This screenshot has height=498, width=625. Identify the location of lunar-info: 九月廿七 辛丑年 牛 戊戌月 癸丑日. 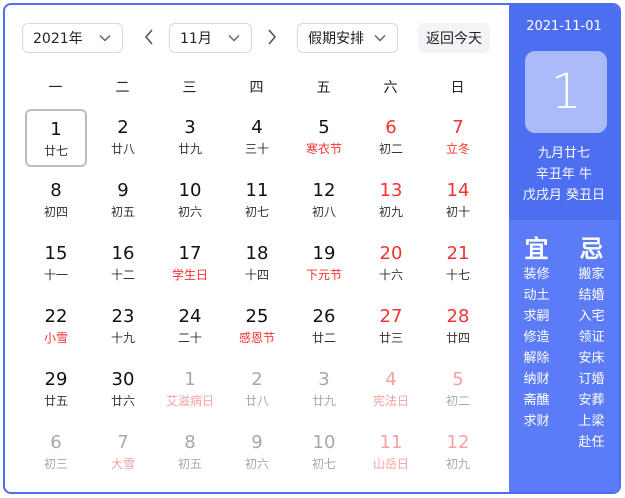
(564, 174).